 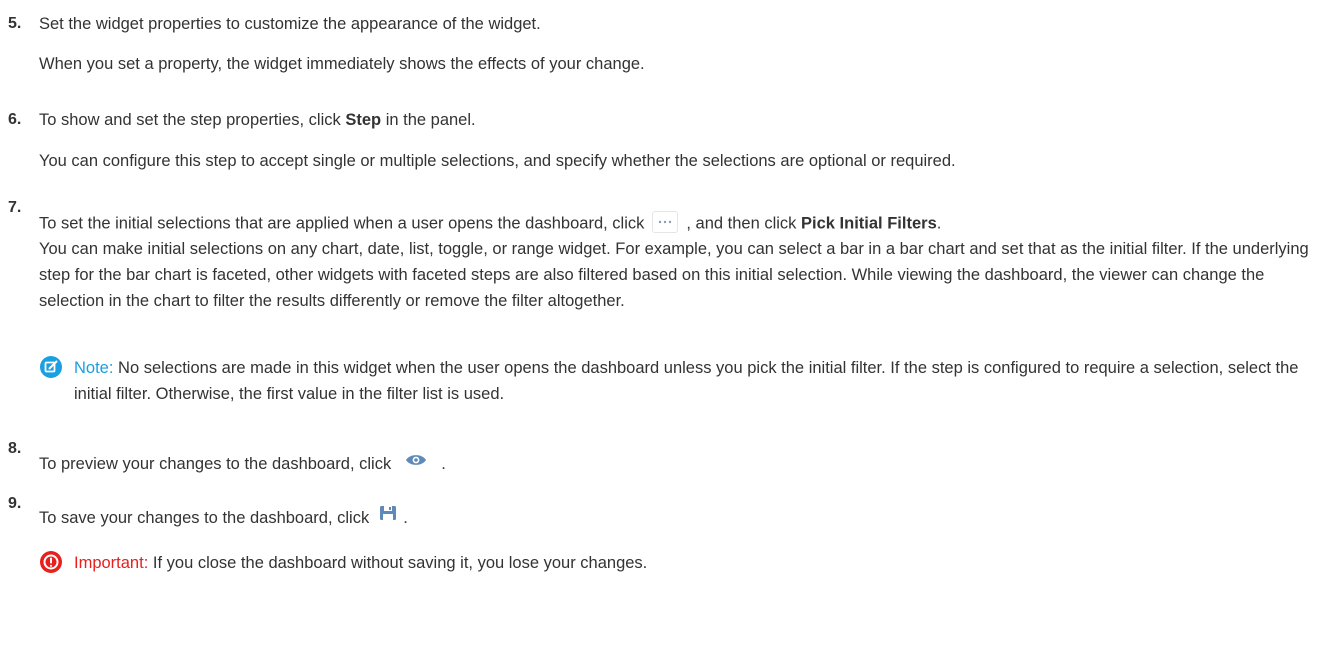 I want to click on step-text-after: in the panel., so click(x=430, y=120).